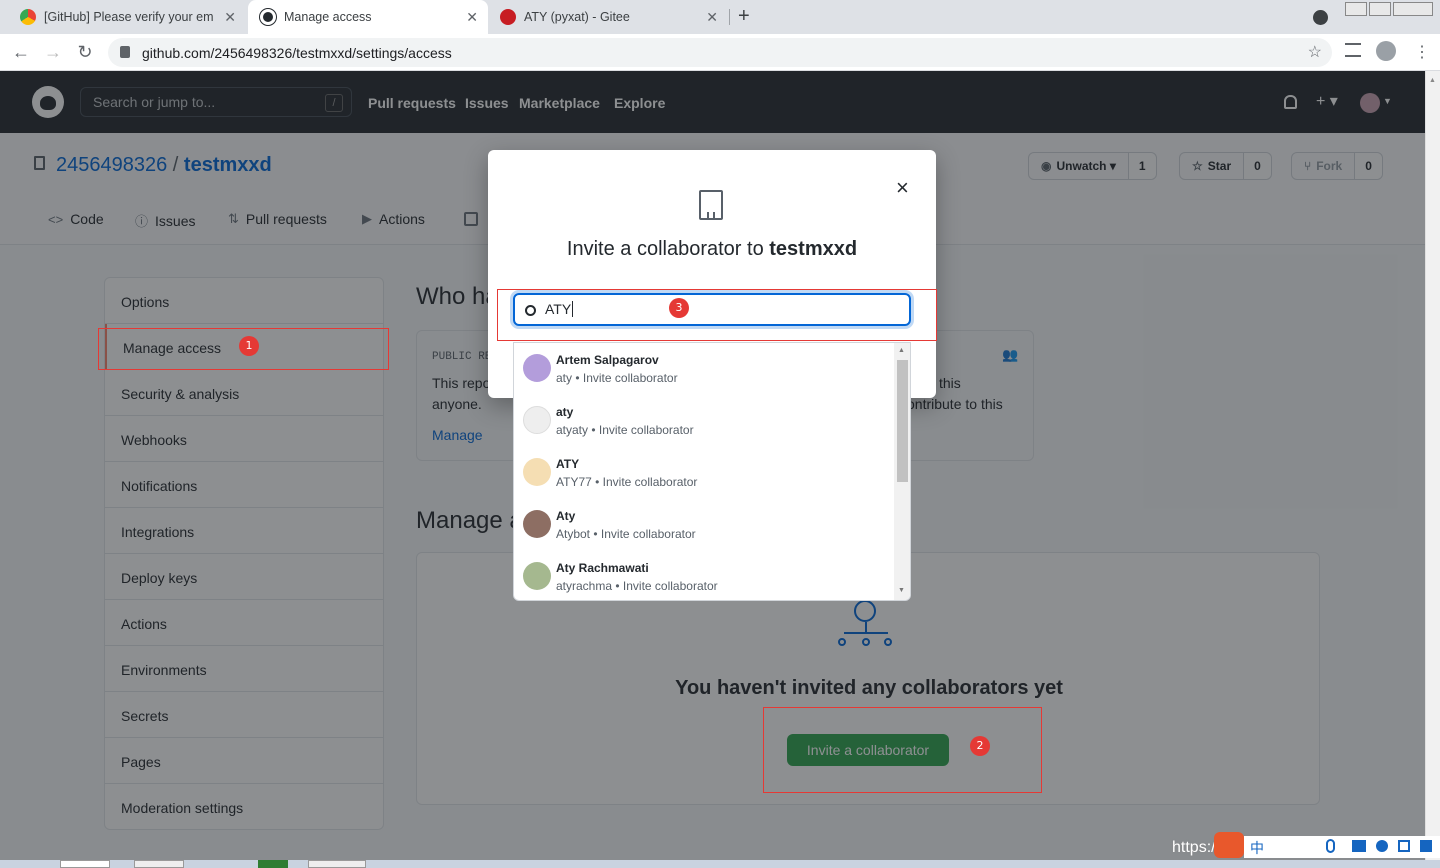 This screenshot has width=1440, height=868. Describe the element at coordinates (1426, 846) in the screenshot. I see `grid-icon` at that location.